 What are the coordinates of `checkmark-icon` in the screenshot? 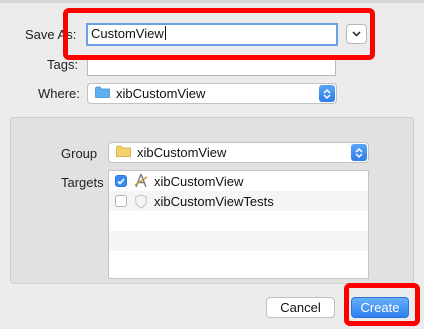 It's located at (121, 181).